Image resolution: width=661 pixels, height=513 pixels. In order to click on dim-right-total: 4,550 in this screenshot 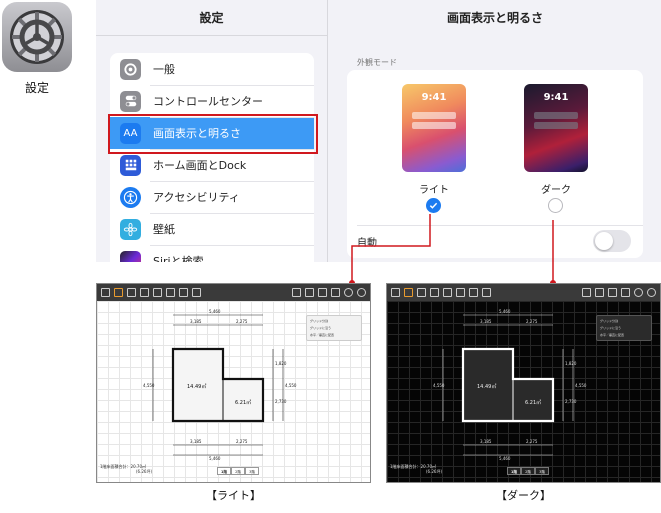, I will do `click(291, 385)`.